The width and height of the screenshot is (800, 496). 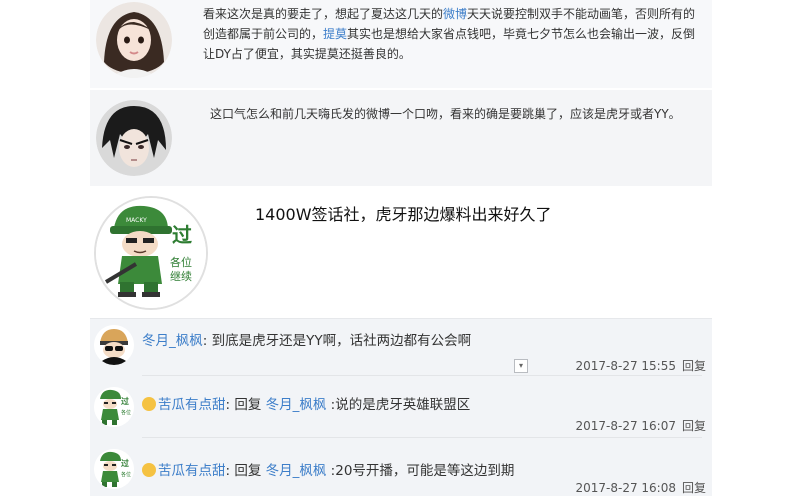 I want to click on anime-boy-avatar-icon, so click(x=134, y=138).